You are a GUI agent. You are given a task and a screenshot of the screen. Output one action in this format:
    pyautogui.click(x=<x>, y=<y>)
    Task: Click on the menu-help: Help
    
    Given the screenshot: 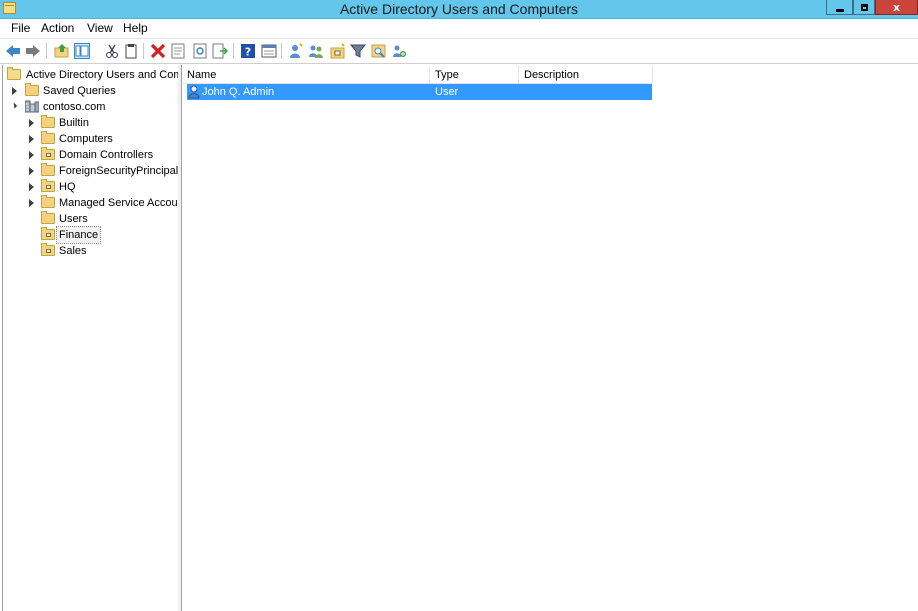 What is the action you would take?
    pyautogui.click(x=135, y=28)
    